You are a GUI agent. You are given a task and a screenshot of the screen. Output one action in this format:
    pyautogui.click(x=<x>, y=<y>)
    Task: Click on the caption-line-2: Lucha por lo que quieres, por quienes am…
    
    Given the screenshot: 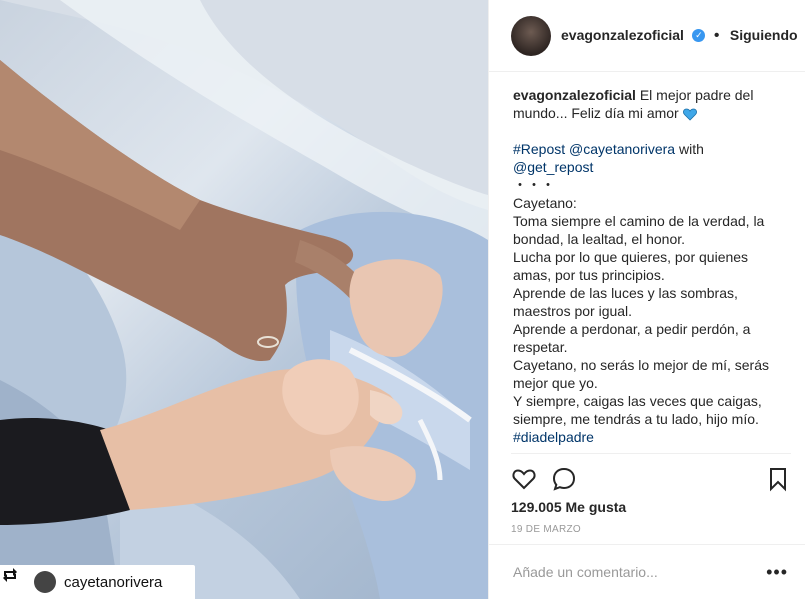 What is the action you would take?
    pyautogui.click(x=631, y=266)
    